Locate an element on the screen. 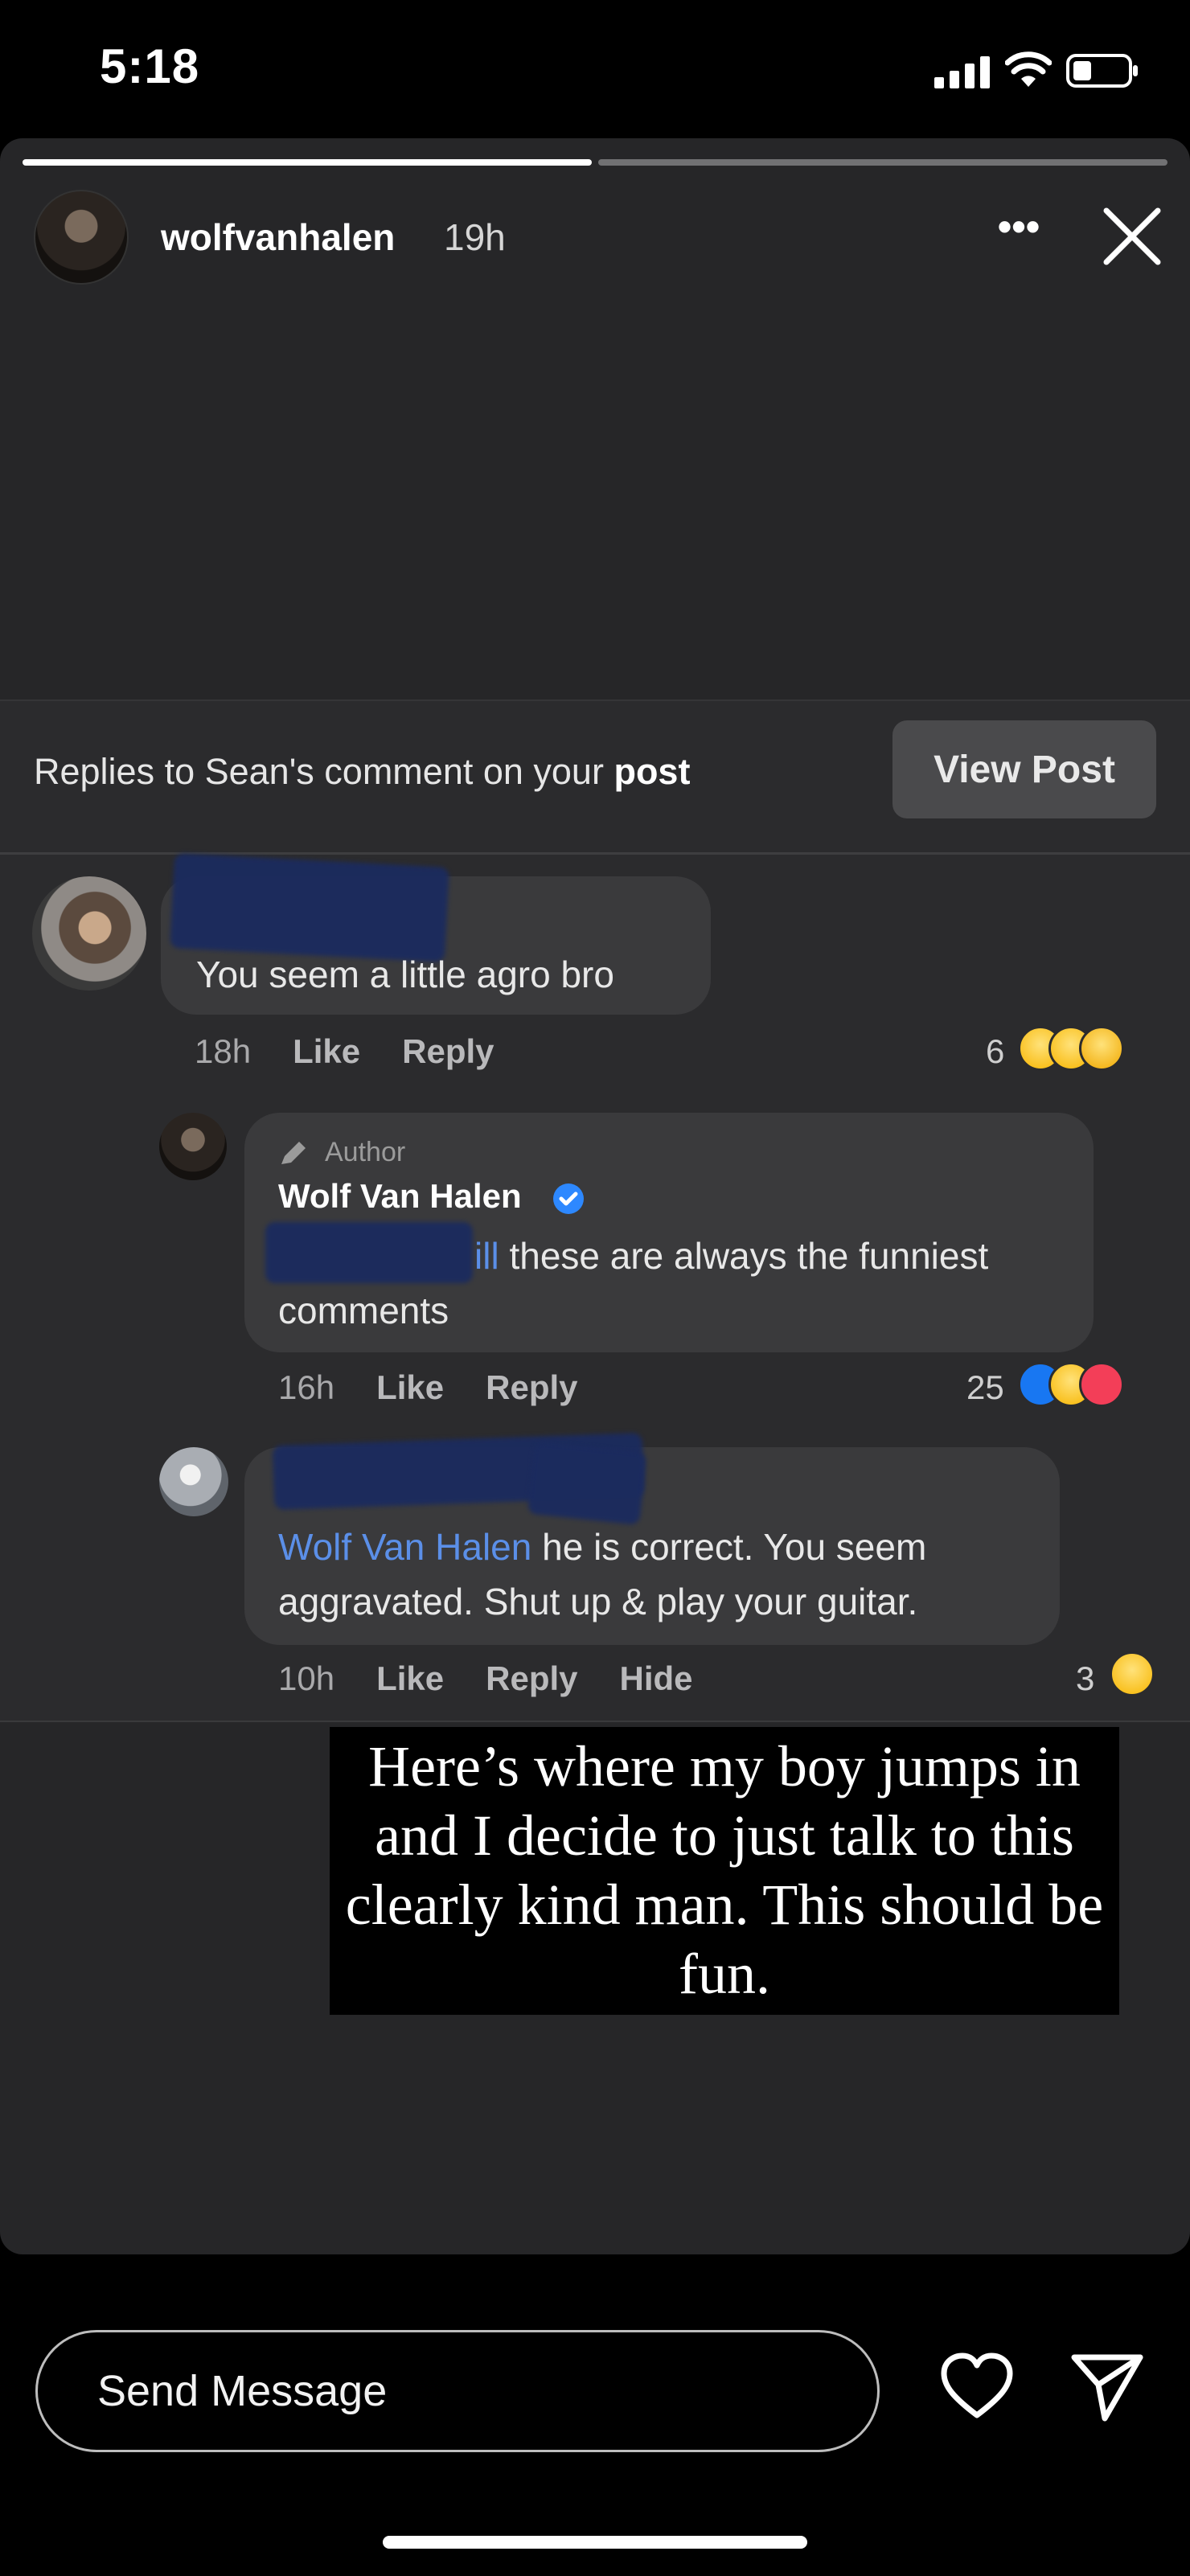 The height and width of the screenshot is (2576, 1190). reaction-count: 6 is located at coordinates (996, 1051).